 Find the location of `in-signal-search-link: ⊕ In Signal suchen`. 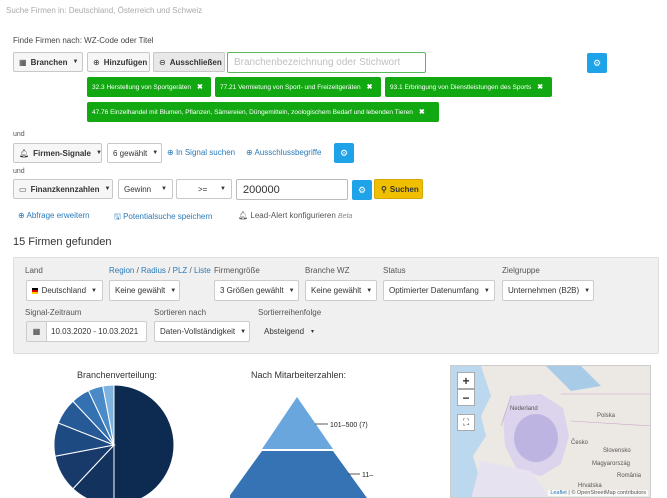

in-signal-search-link: ⊕ In Signal suchen is located at coordinates (201, 152).